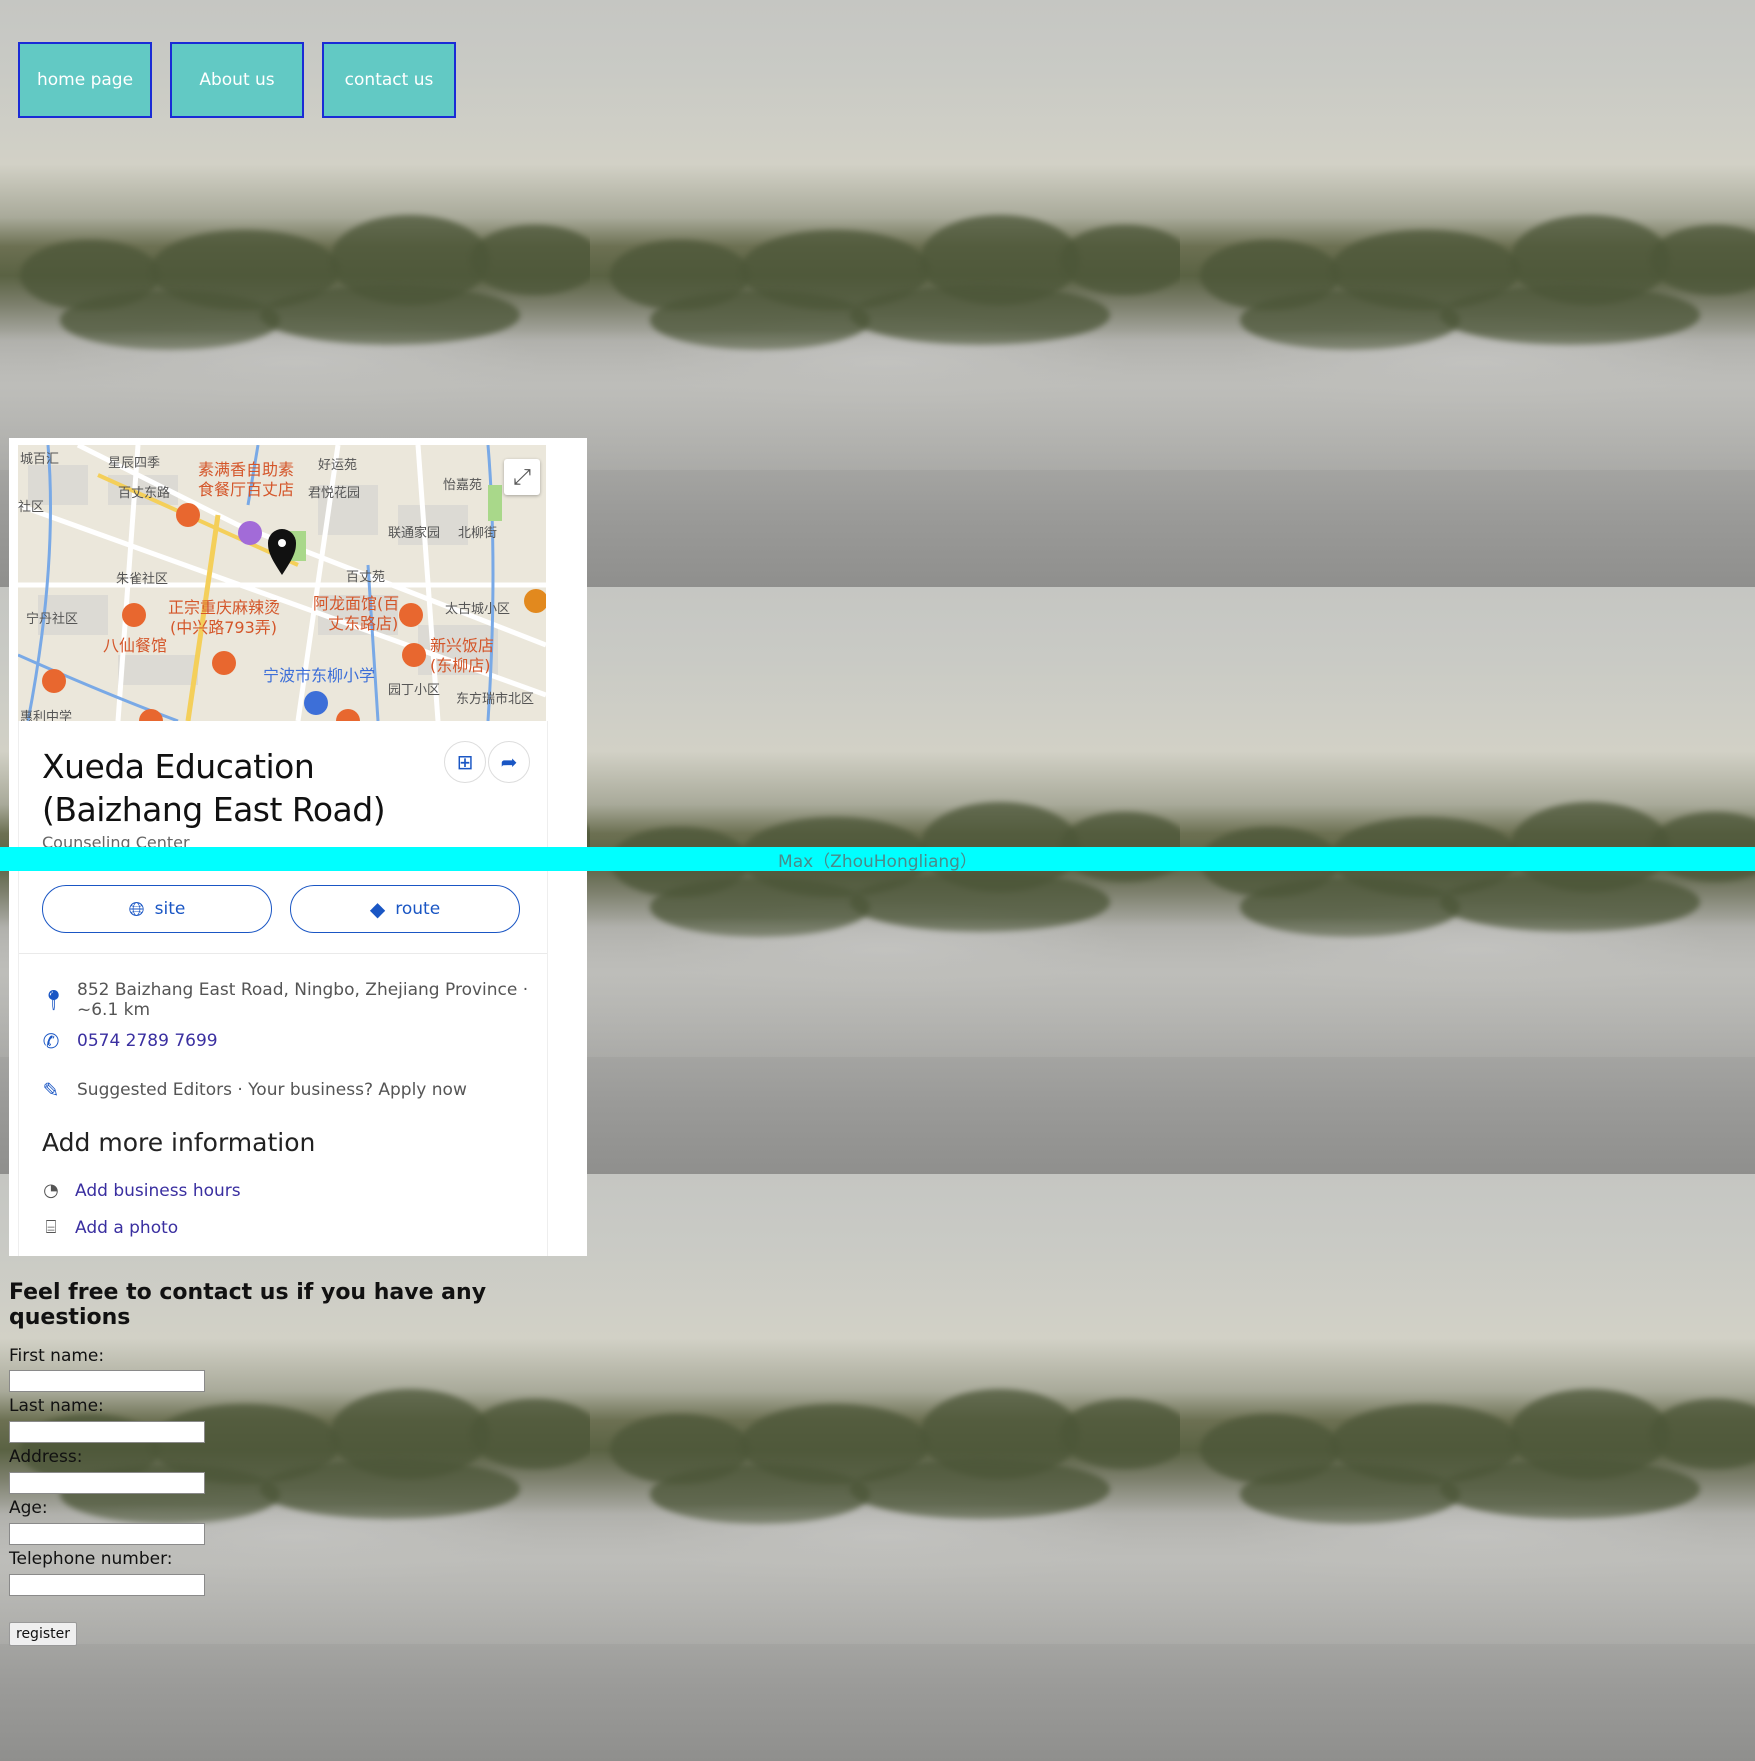 The height and width of the screenshot is (1761, 1755). What do you see at coordinates (31, 507) in the screenshot?
I see `map-label: 社区` at bounding box center [31, 507].